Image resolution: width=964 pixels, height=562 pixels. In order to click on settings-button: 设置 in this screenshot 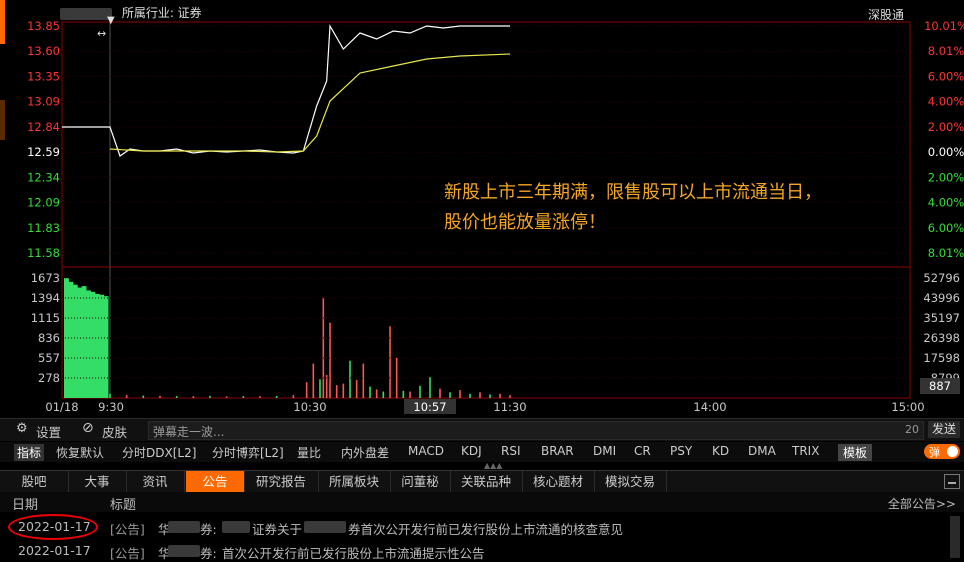, I will do `click(48, 431)`.